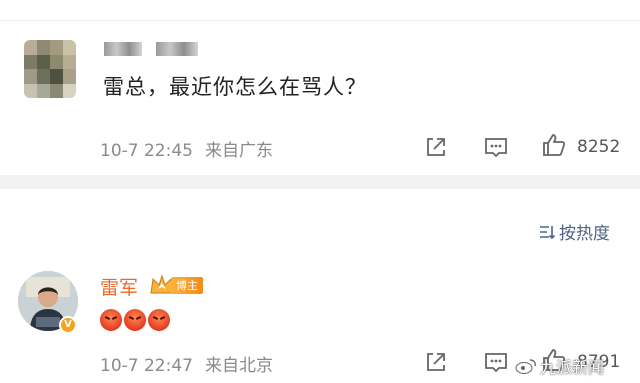 The height and width of the screenshot is (383, 640). I want to click on like-icon, so click(554, 145).